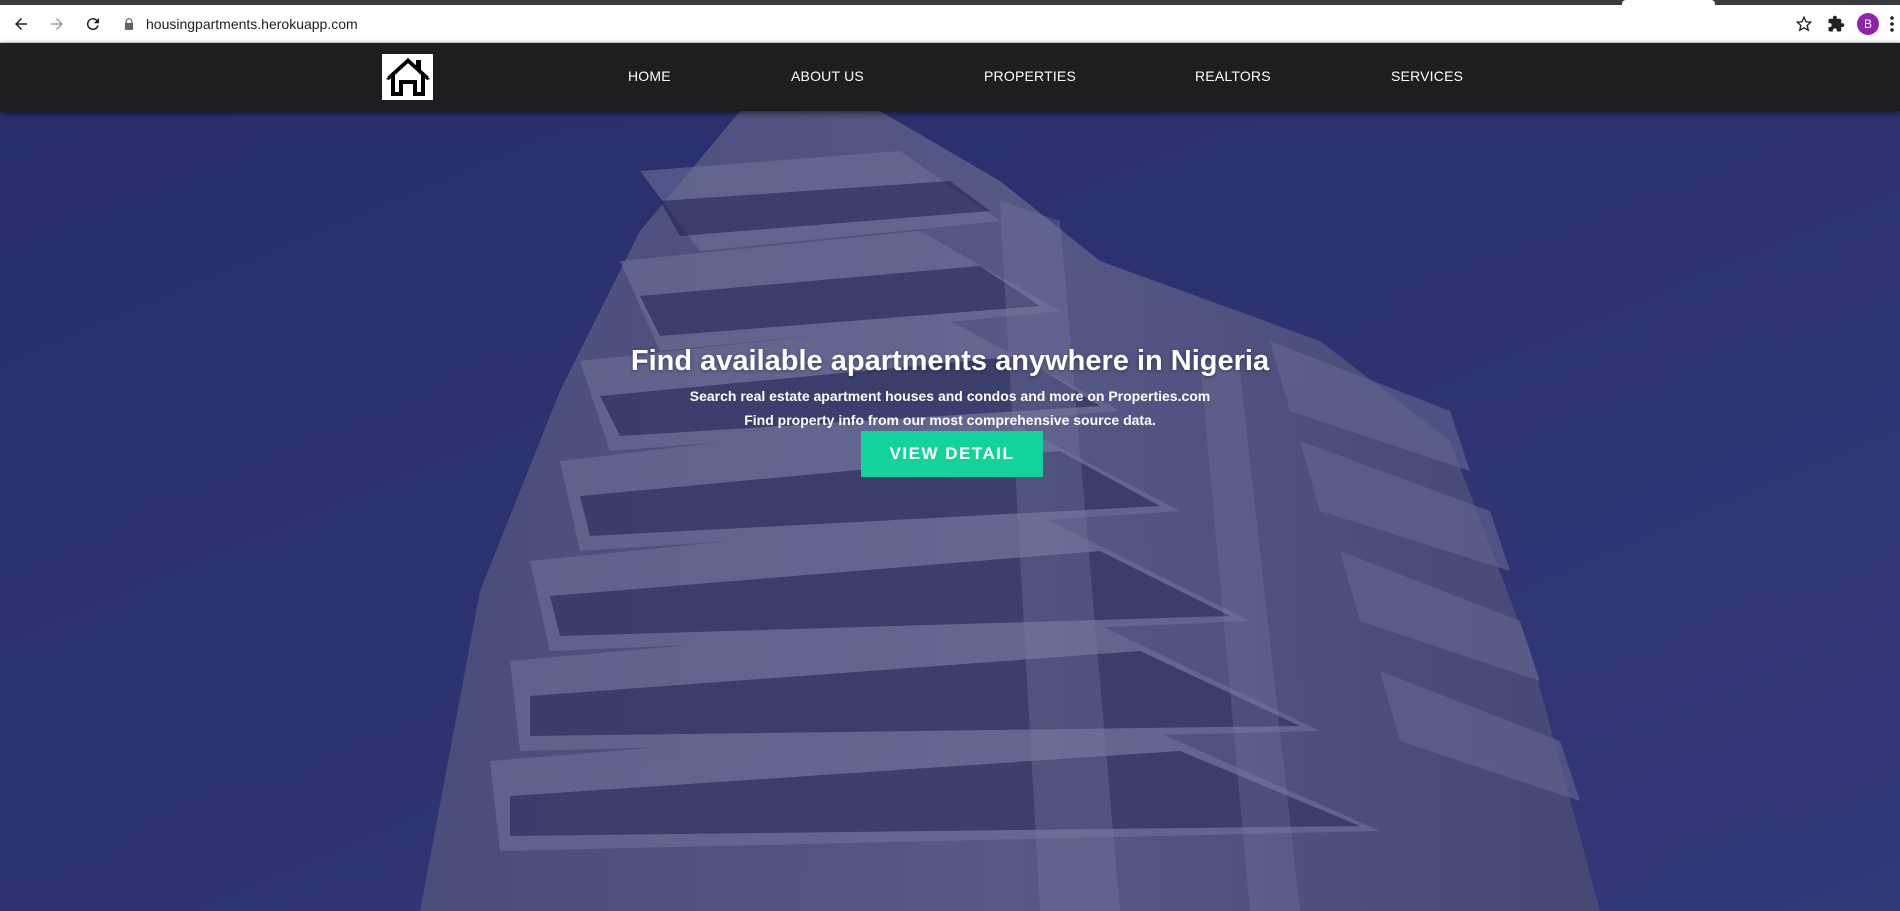 The height and width of the screenshot is (911, 1900). Describe the element at coordinates (252, 24) in the screenshot. I see `url-text: housingpartments.herokuapp.com` at that location.